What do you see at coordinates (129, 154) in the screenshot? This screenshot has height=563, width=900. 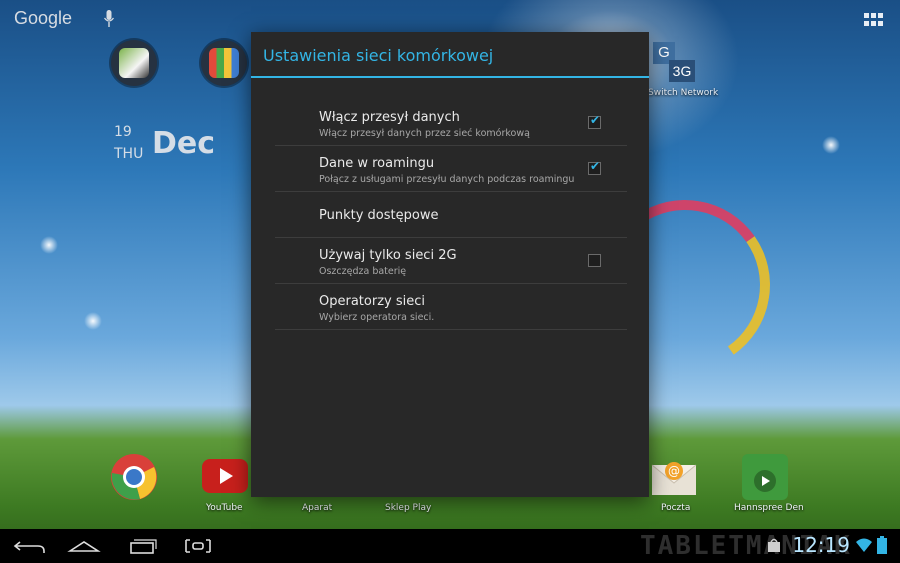 I see `date-weekday: THU` at bounding box center [129, 154].